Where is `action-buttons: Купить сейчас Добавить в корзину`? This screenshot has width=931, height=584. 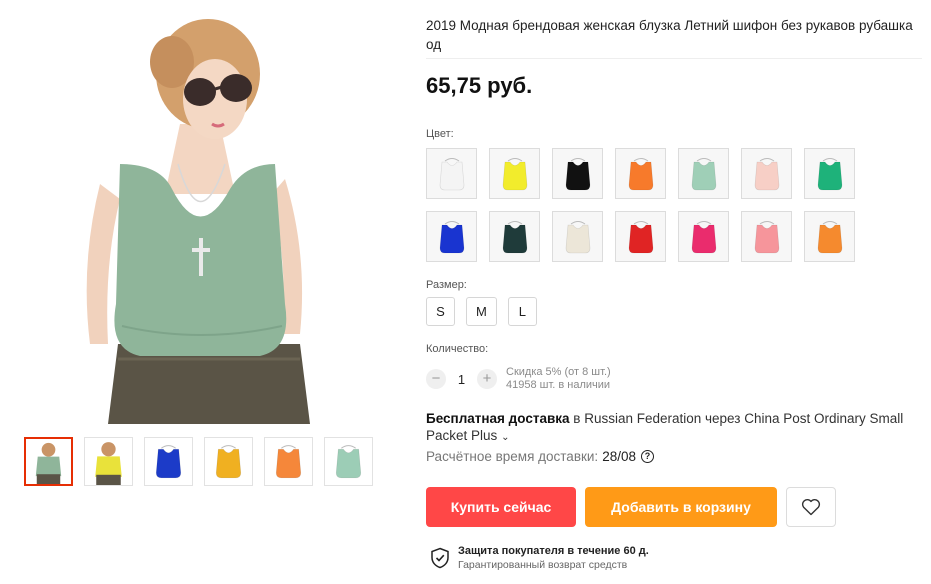 action-buttons: Купить сейчас Добавить в корзину is located at coordinates (631, 507).